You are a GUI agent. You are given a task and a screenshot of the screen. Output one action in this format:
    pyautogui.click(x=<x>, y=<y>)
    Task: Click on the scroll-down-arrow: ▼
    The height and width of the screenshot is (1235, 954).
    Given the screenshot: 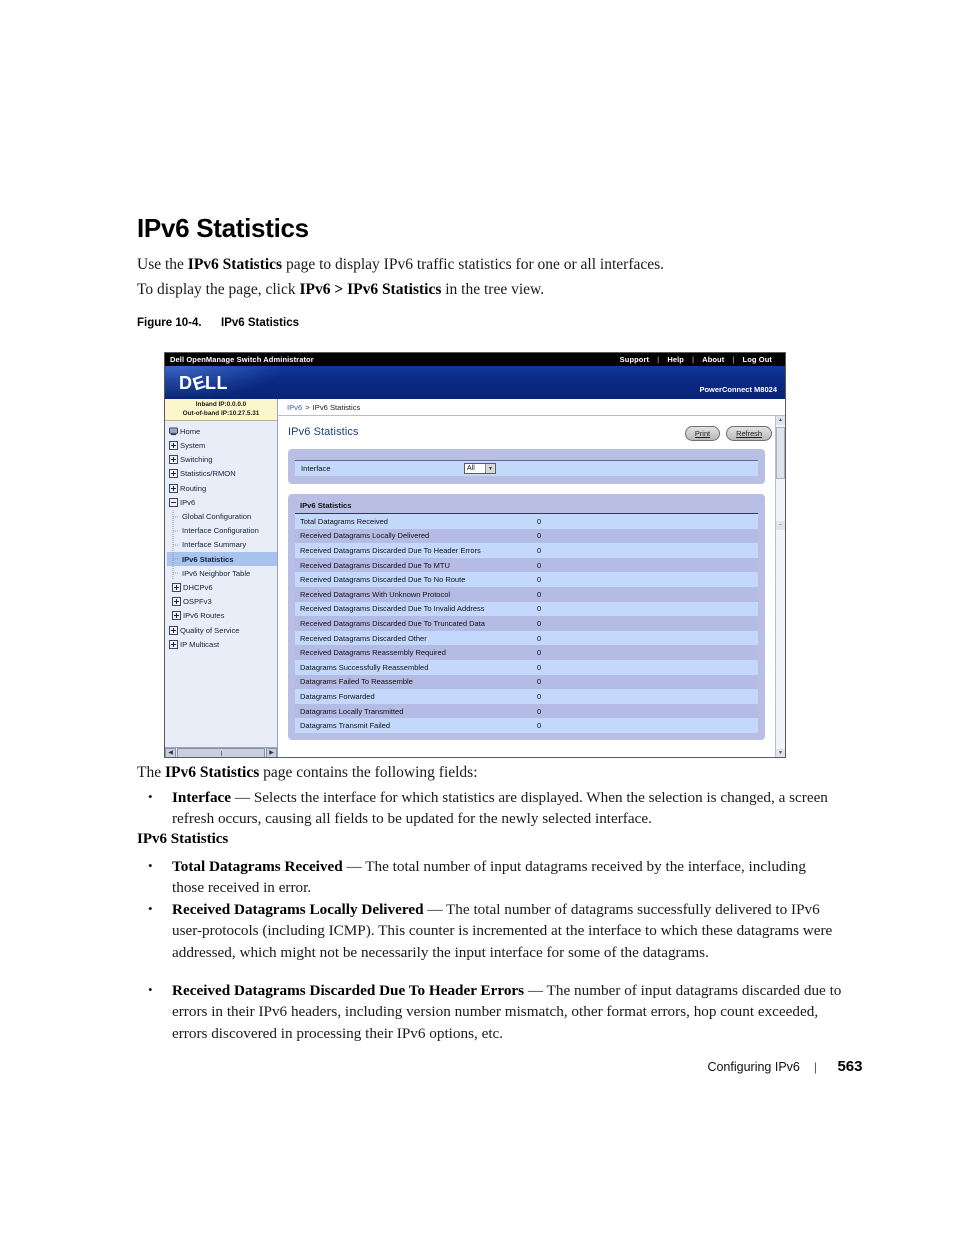 What is the action you would take?
    pyautogui.click(x=780, y=753)
    